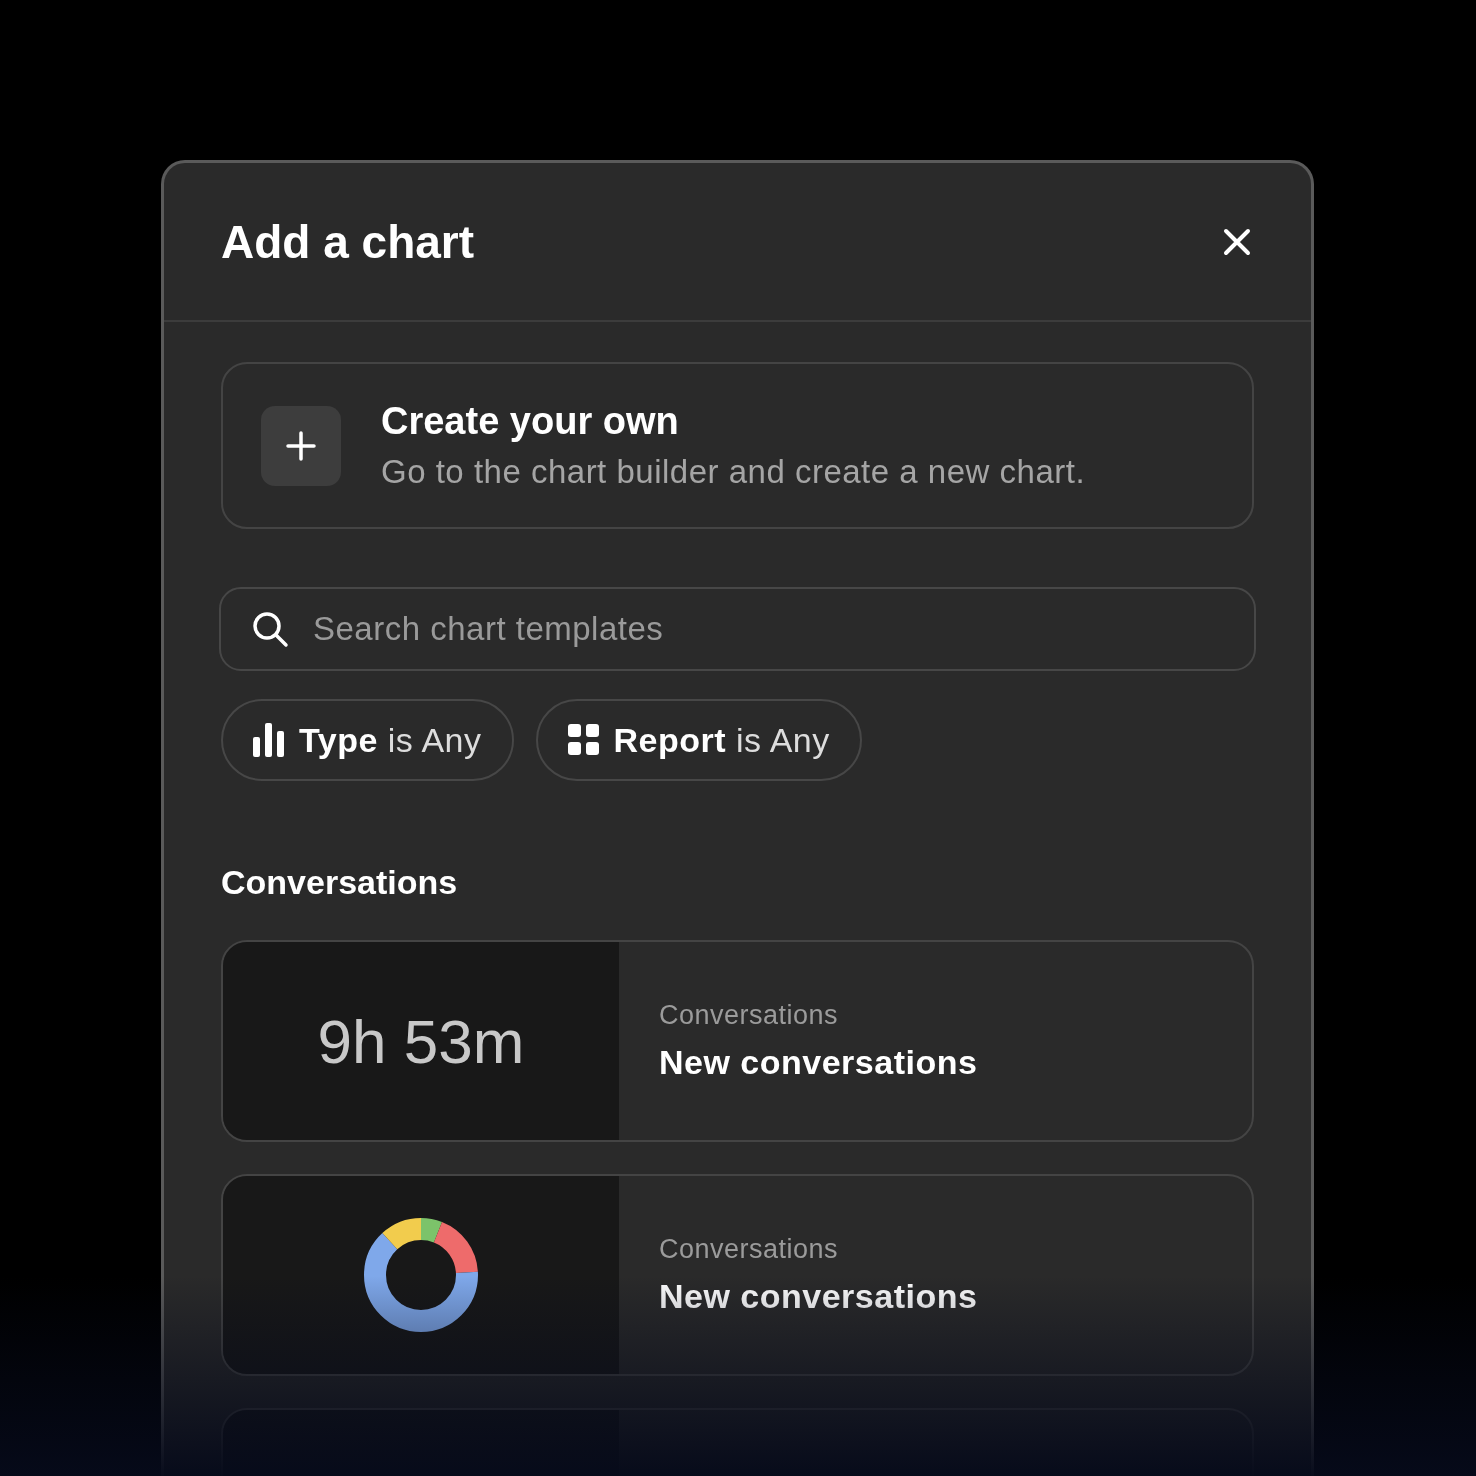  Describe the element at coordinates (269, 740) in the screenshot. I see `bar-chart-icon` at that location.